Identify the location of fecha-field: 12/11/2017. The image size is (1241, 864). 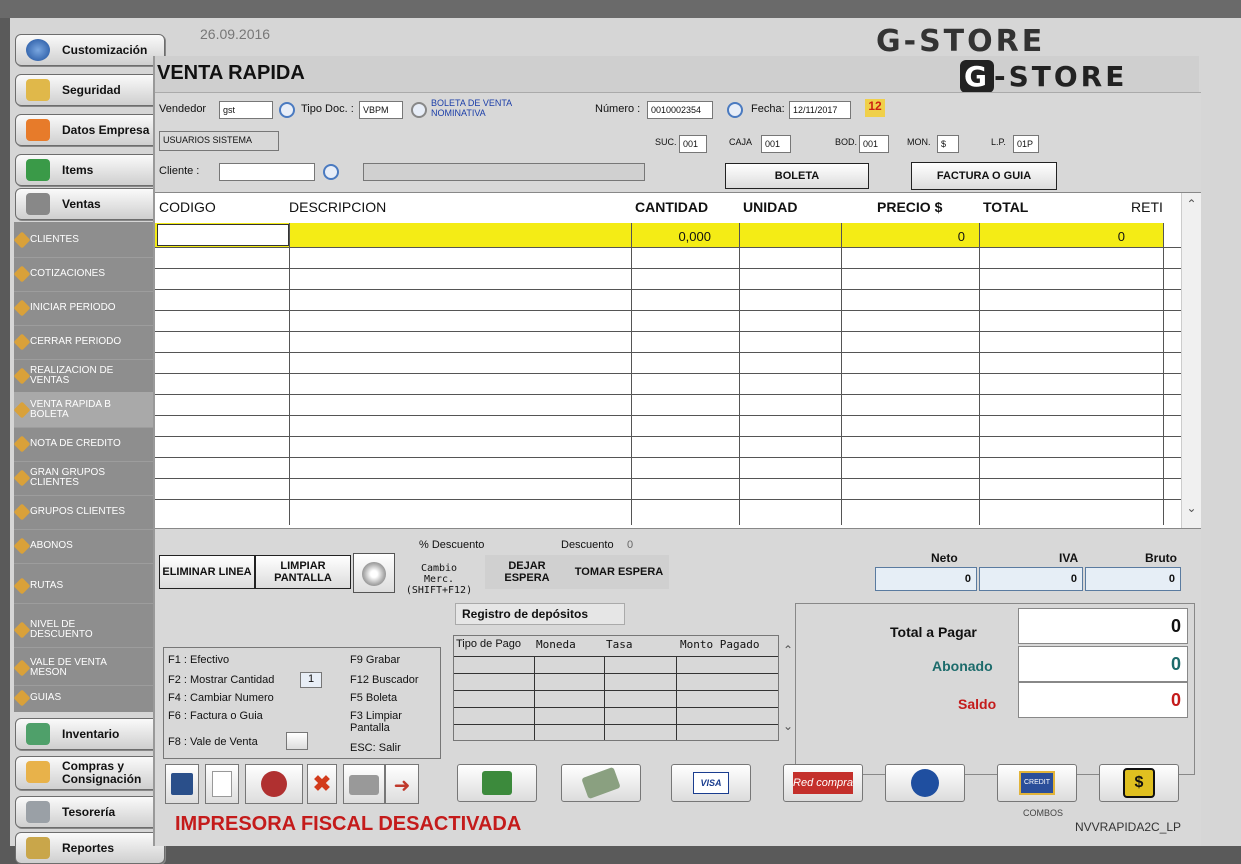
(820, 110).